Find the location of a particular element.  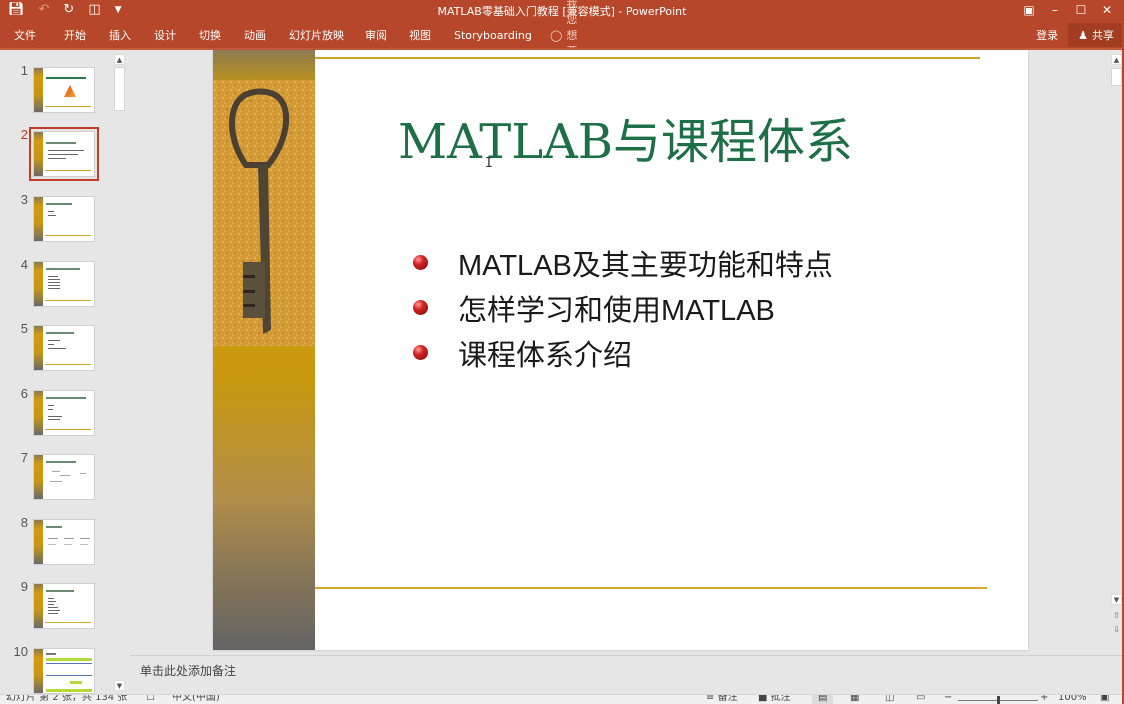

bullet-item: 课程体系介绍 is located at coordinates (622, 352).